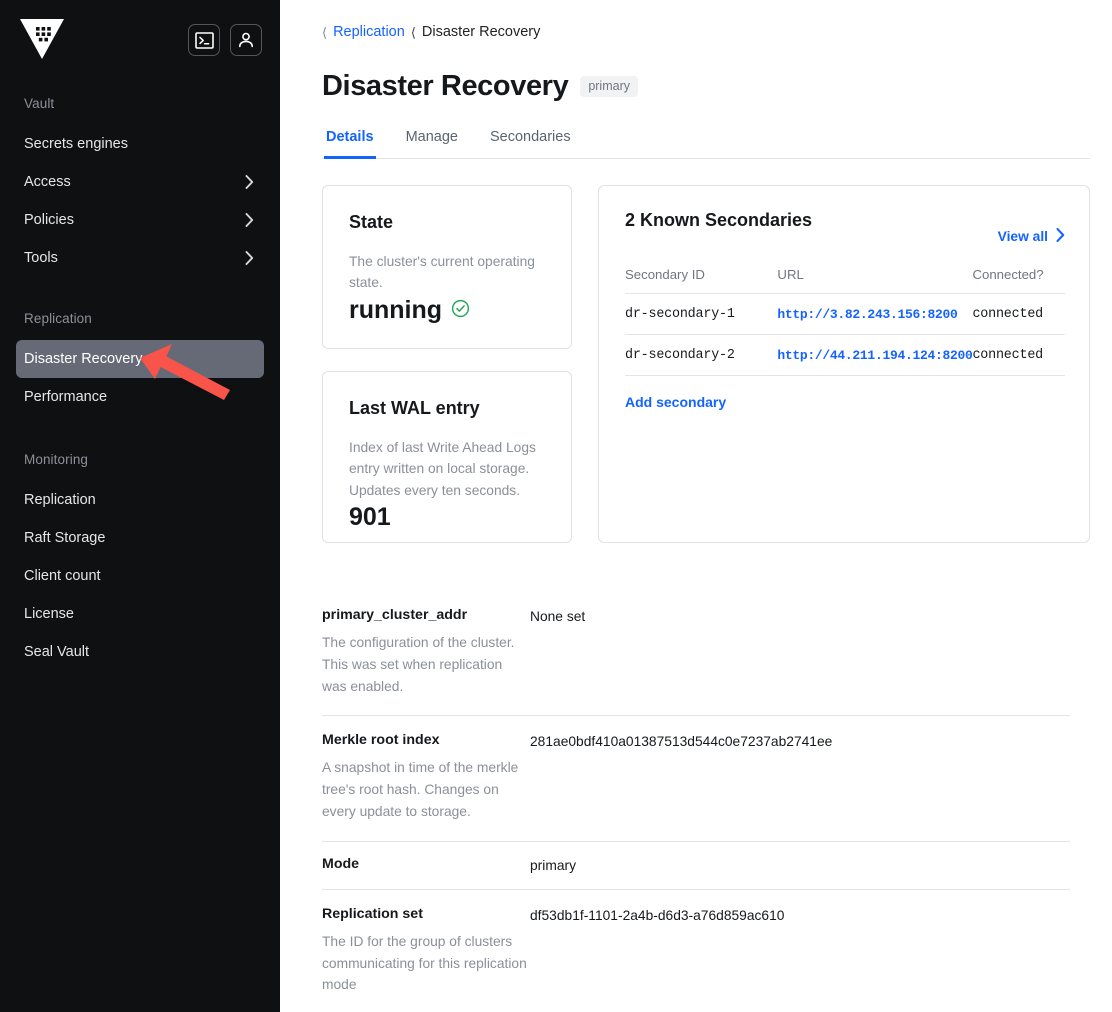 This screenshot has height=1012, width=1112. I want to click on tab-secondaries: Secondaries, so click(530, 142).